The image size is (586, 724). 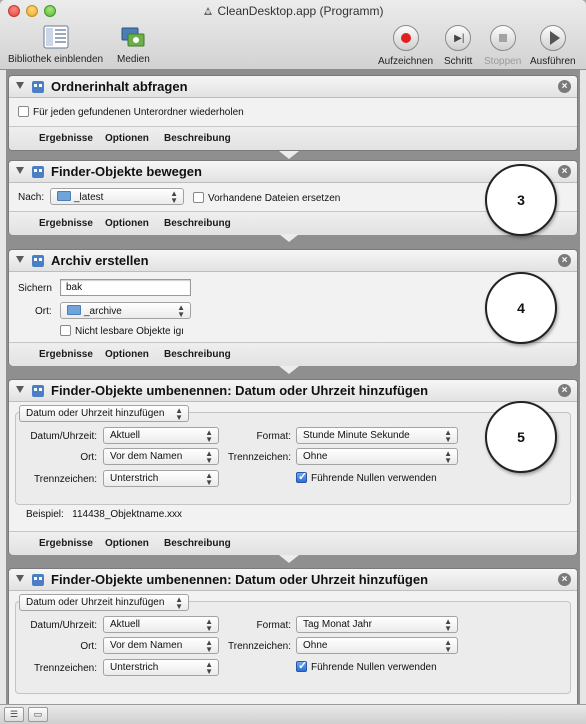 I want to click on archive-name-field: bak, so click(x=125, y=287).